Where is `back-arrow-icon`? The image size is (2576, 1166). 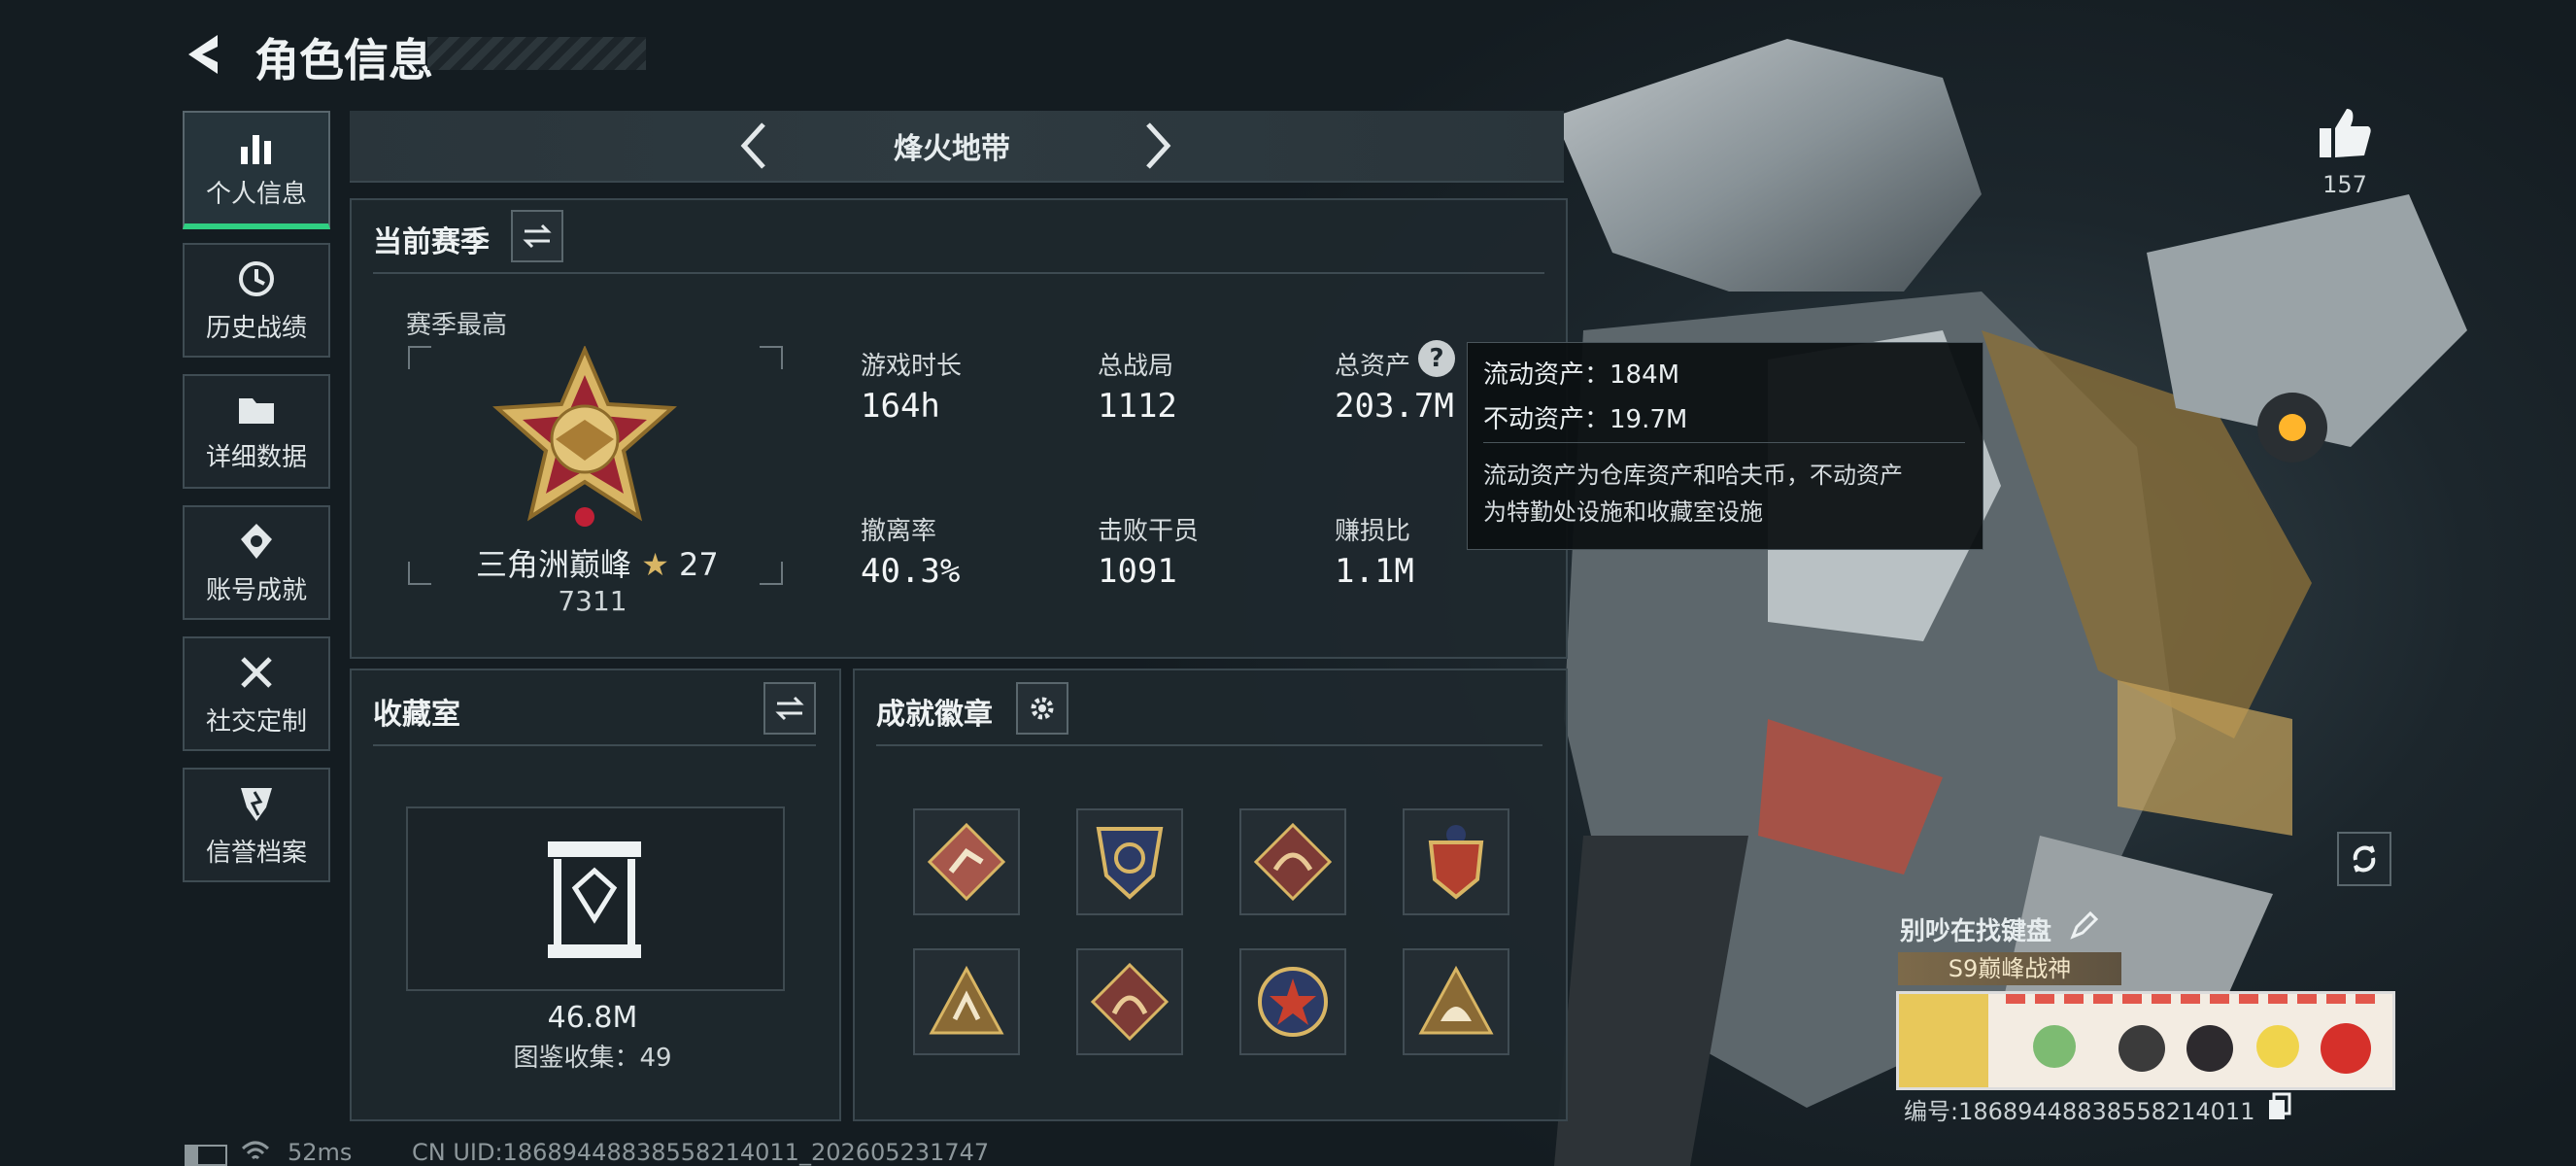 back-arrow-icon is located at coordinates (203, 54).